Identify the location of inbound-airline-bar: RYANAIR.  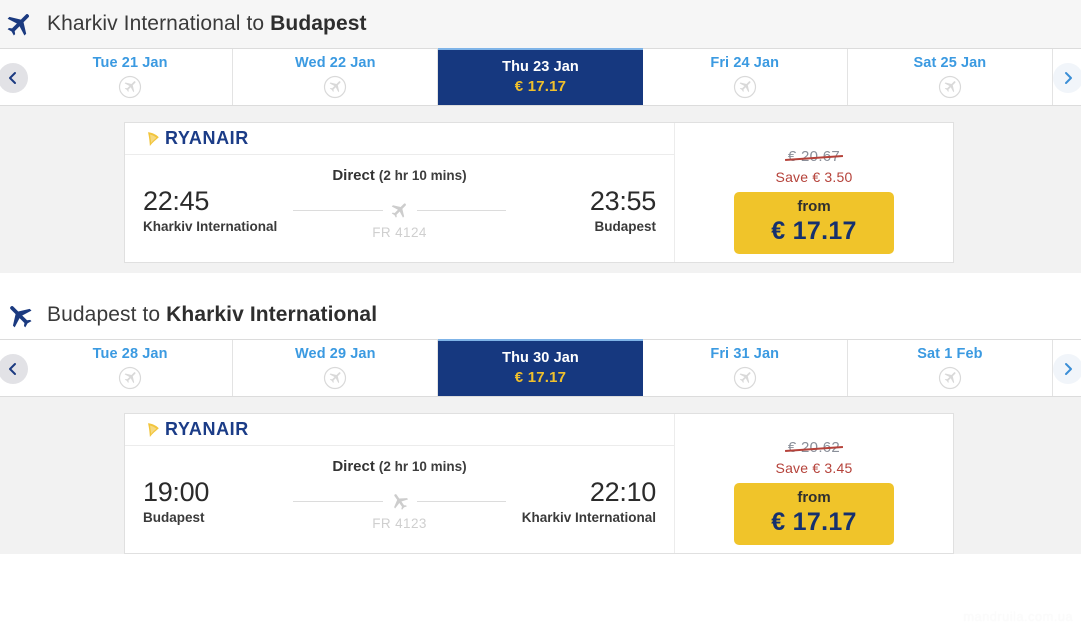
(399, 430).